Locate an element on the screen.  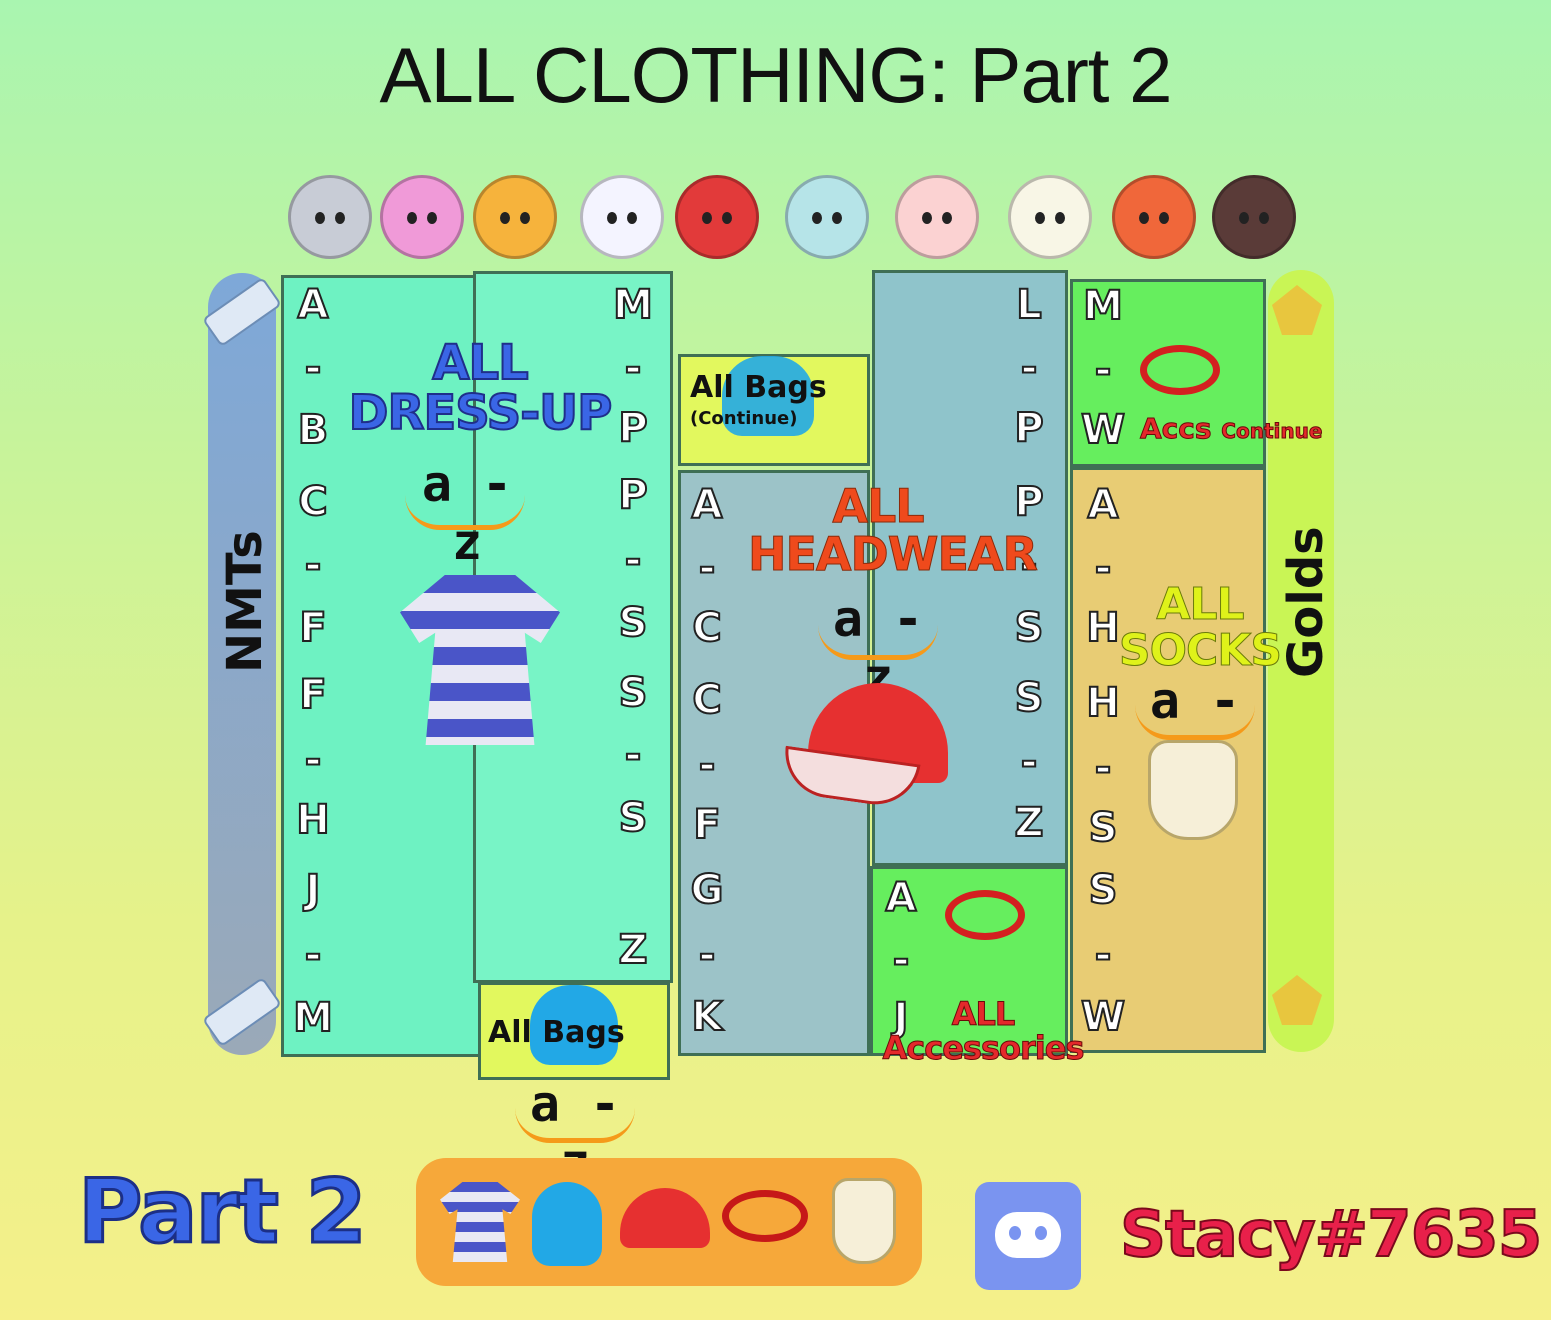
bear-judy-icon is located at coordinates (622, 217).